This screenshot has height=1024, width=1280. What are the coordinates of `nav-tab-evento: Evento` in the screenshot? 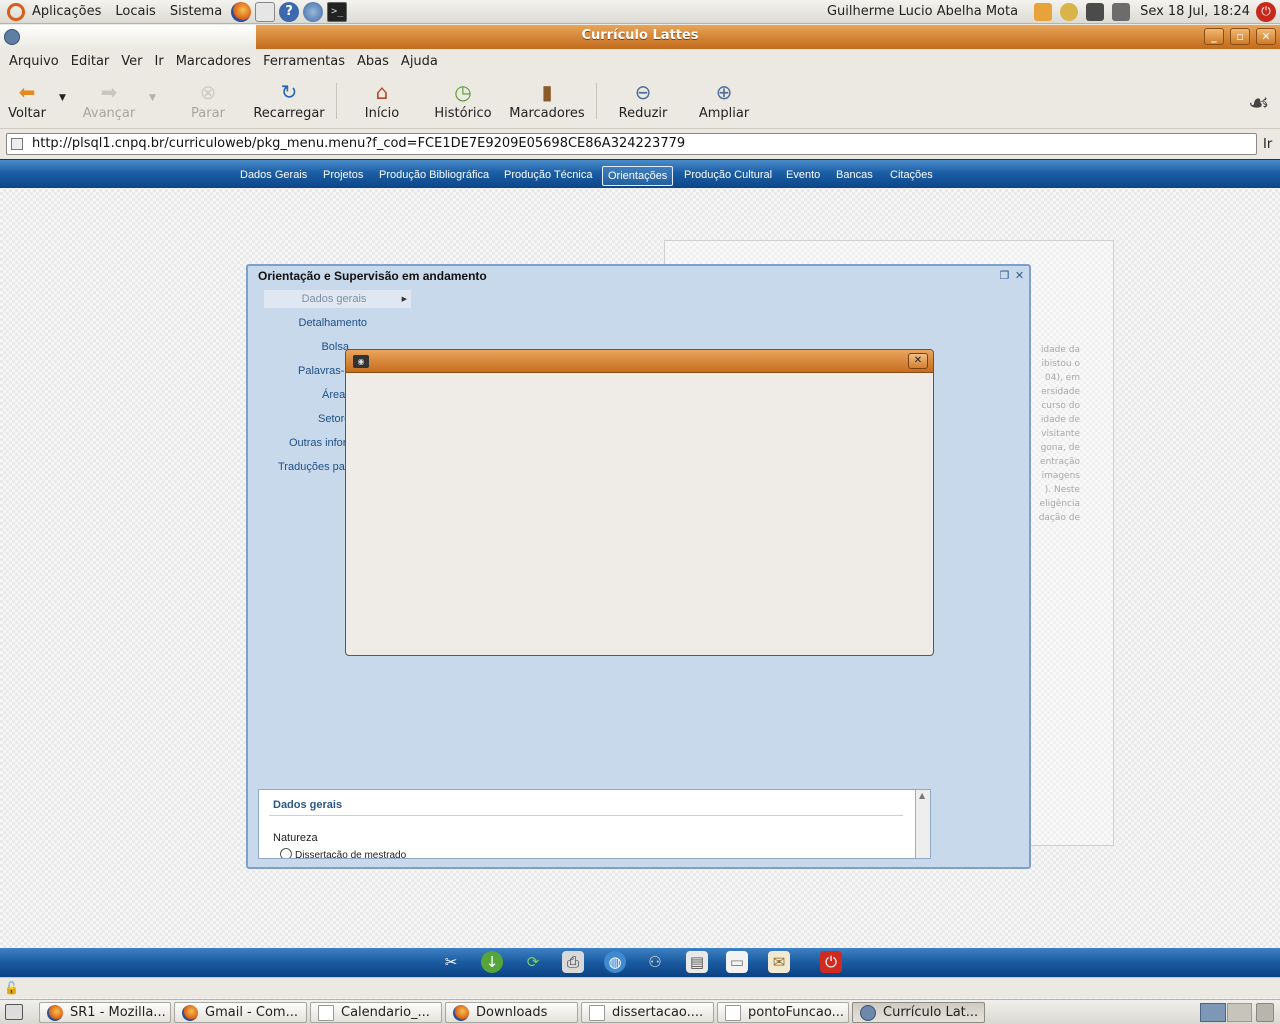 It's located at (803, 176).